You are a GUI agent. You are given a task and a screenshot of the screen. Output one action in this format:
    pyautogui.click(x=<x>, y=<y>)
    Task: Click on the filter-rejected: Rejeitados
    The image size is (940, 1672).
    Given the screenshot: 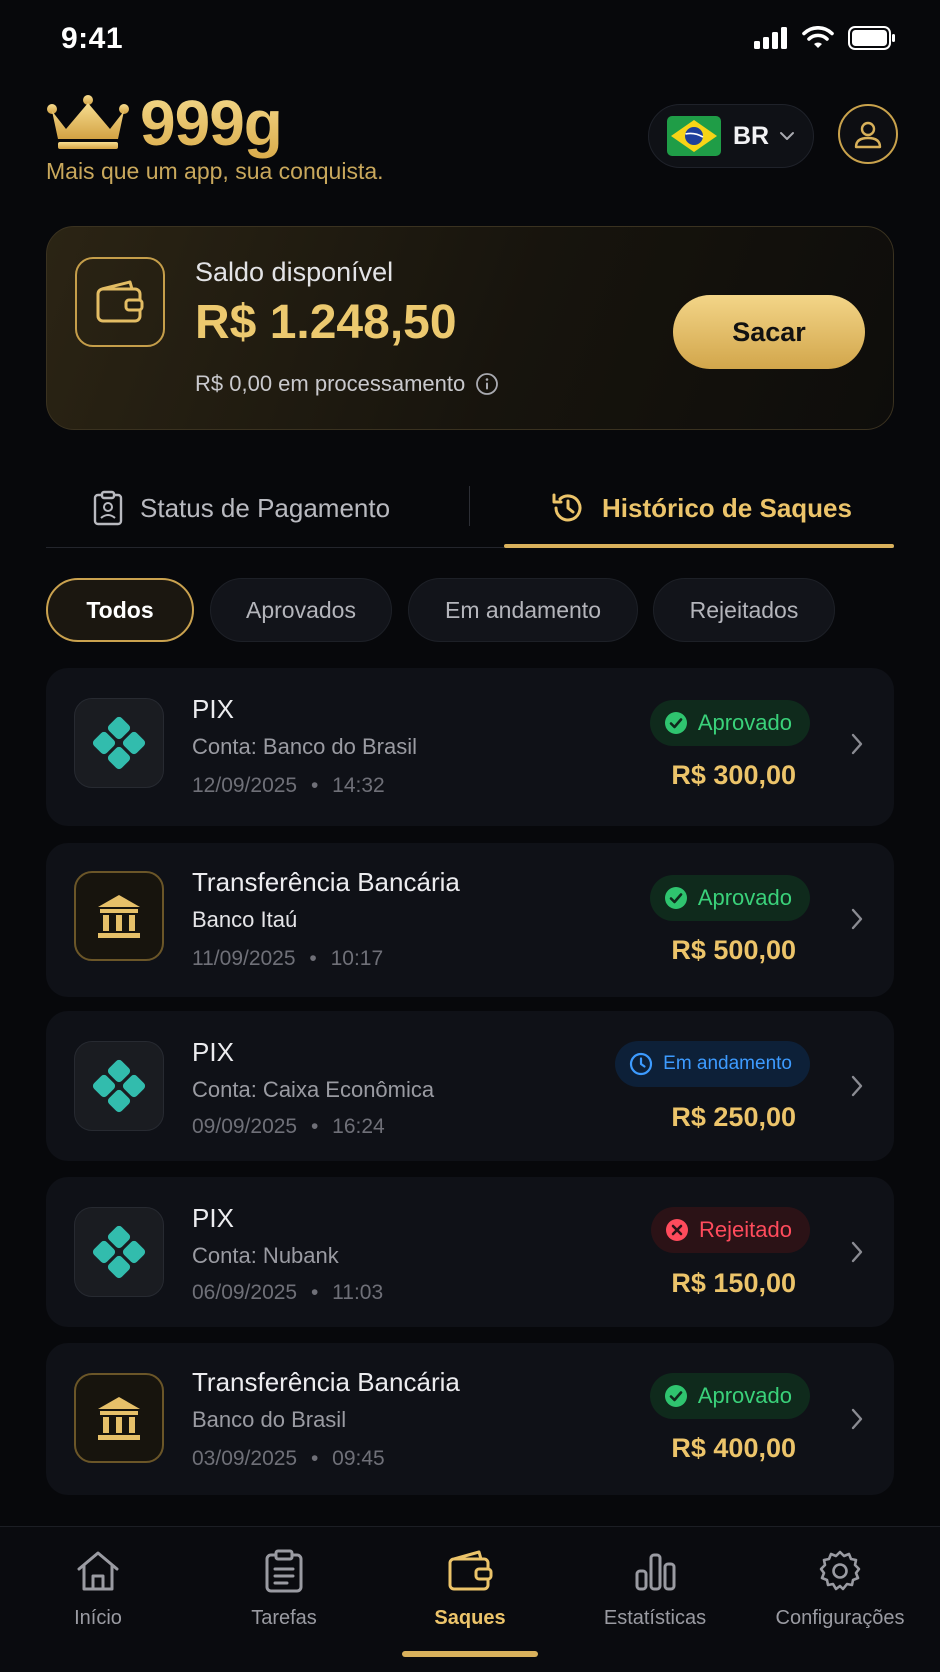 What is the action you would take?
    pyautogui.click(x=744, y=610)
    